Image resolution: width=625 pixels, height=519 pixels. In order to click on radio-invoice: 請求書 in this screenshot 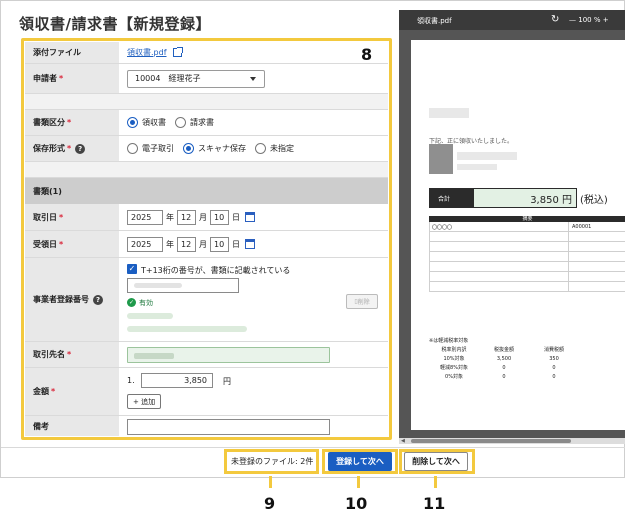, I will do `click(194, 122)`.